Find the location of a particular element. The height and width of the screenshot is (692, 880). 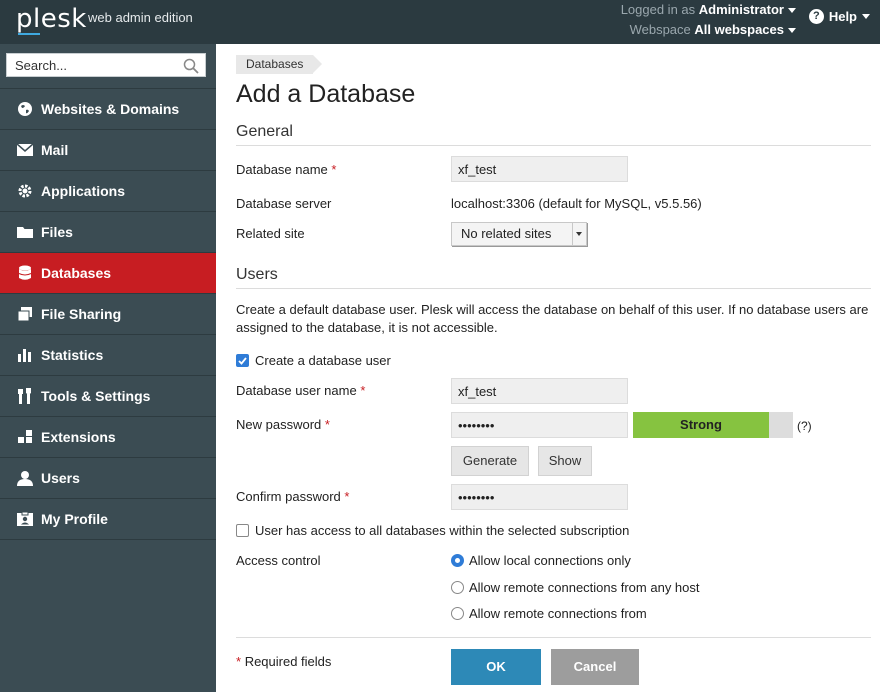

sidebar-item-label: Tools & Settings is located at coordinates (96, 396).